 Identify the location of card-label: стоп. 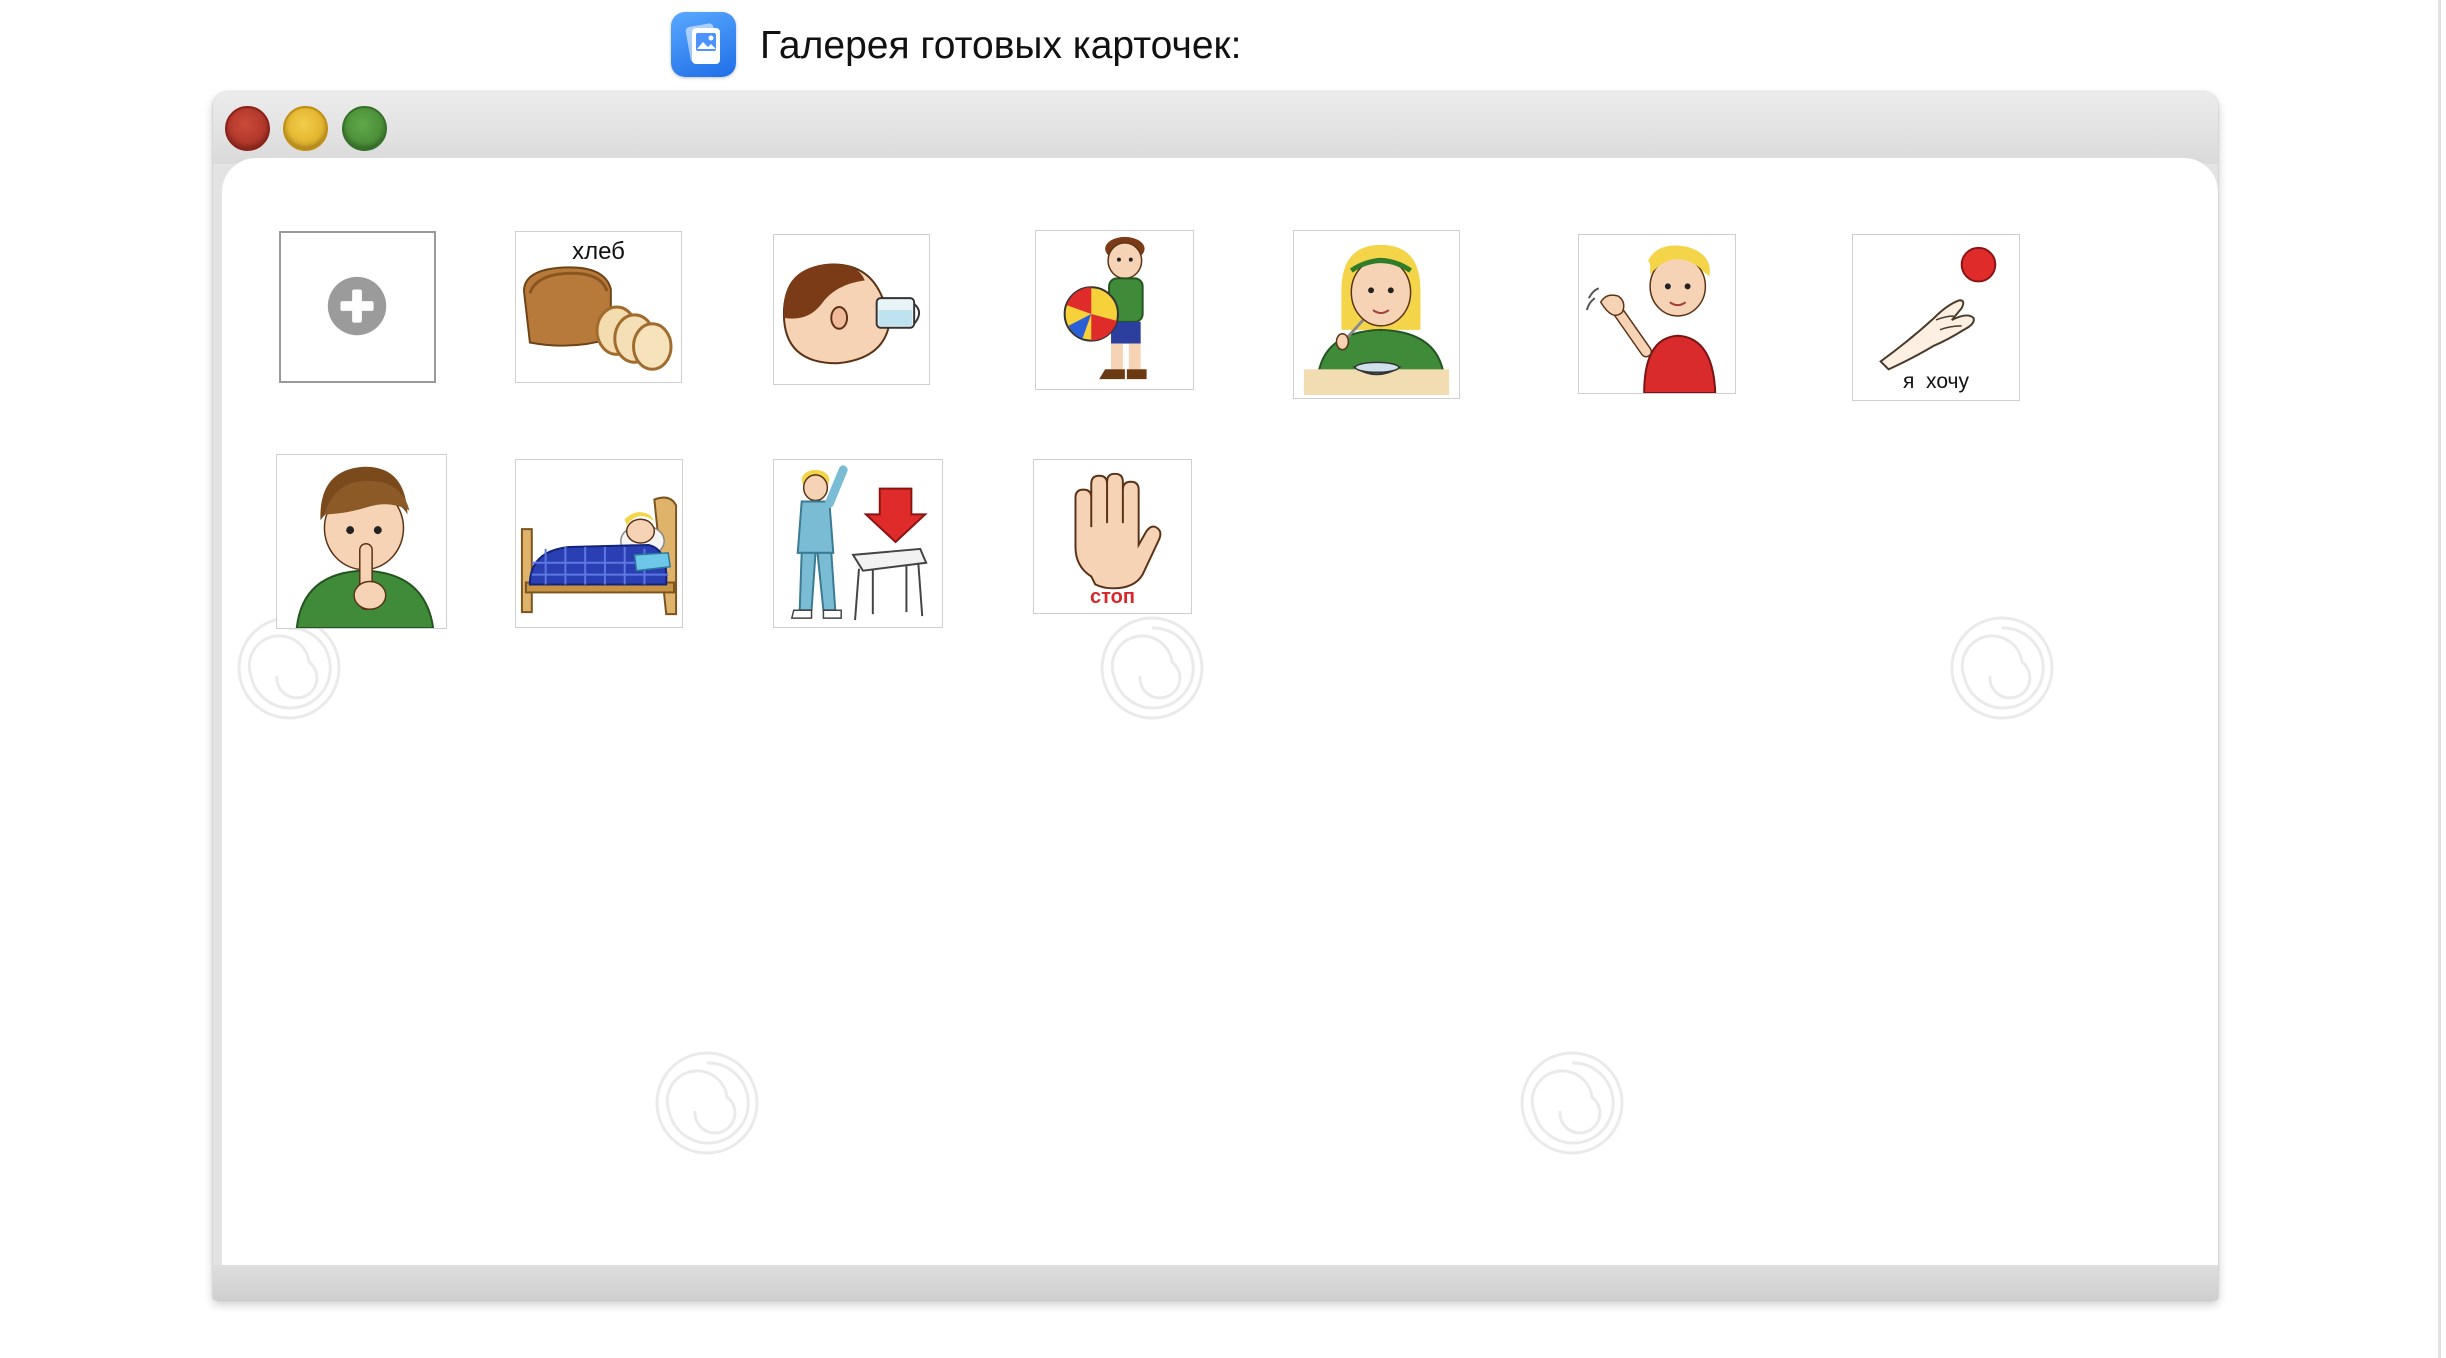
(1112, 597).